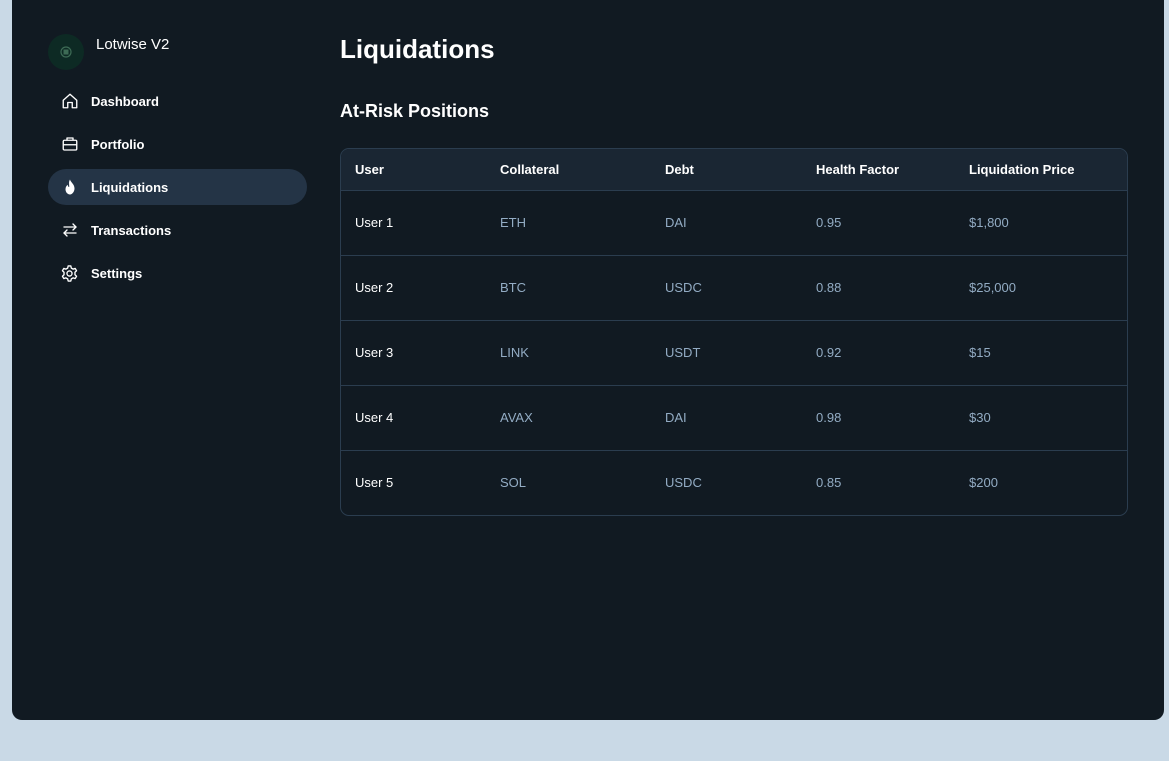 The width and height of the screenshot is (1169, 761). What do you see at coordinates (514, 352) in the screenshot?
I see `cell-collateral: LINK` at bounding box center [514, 352].